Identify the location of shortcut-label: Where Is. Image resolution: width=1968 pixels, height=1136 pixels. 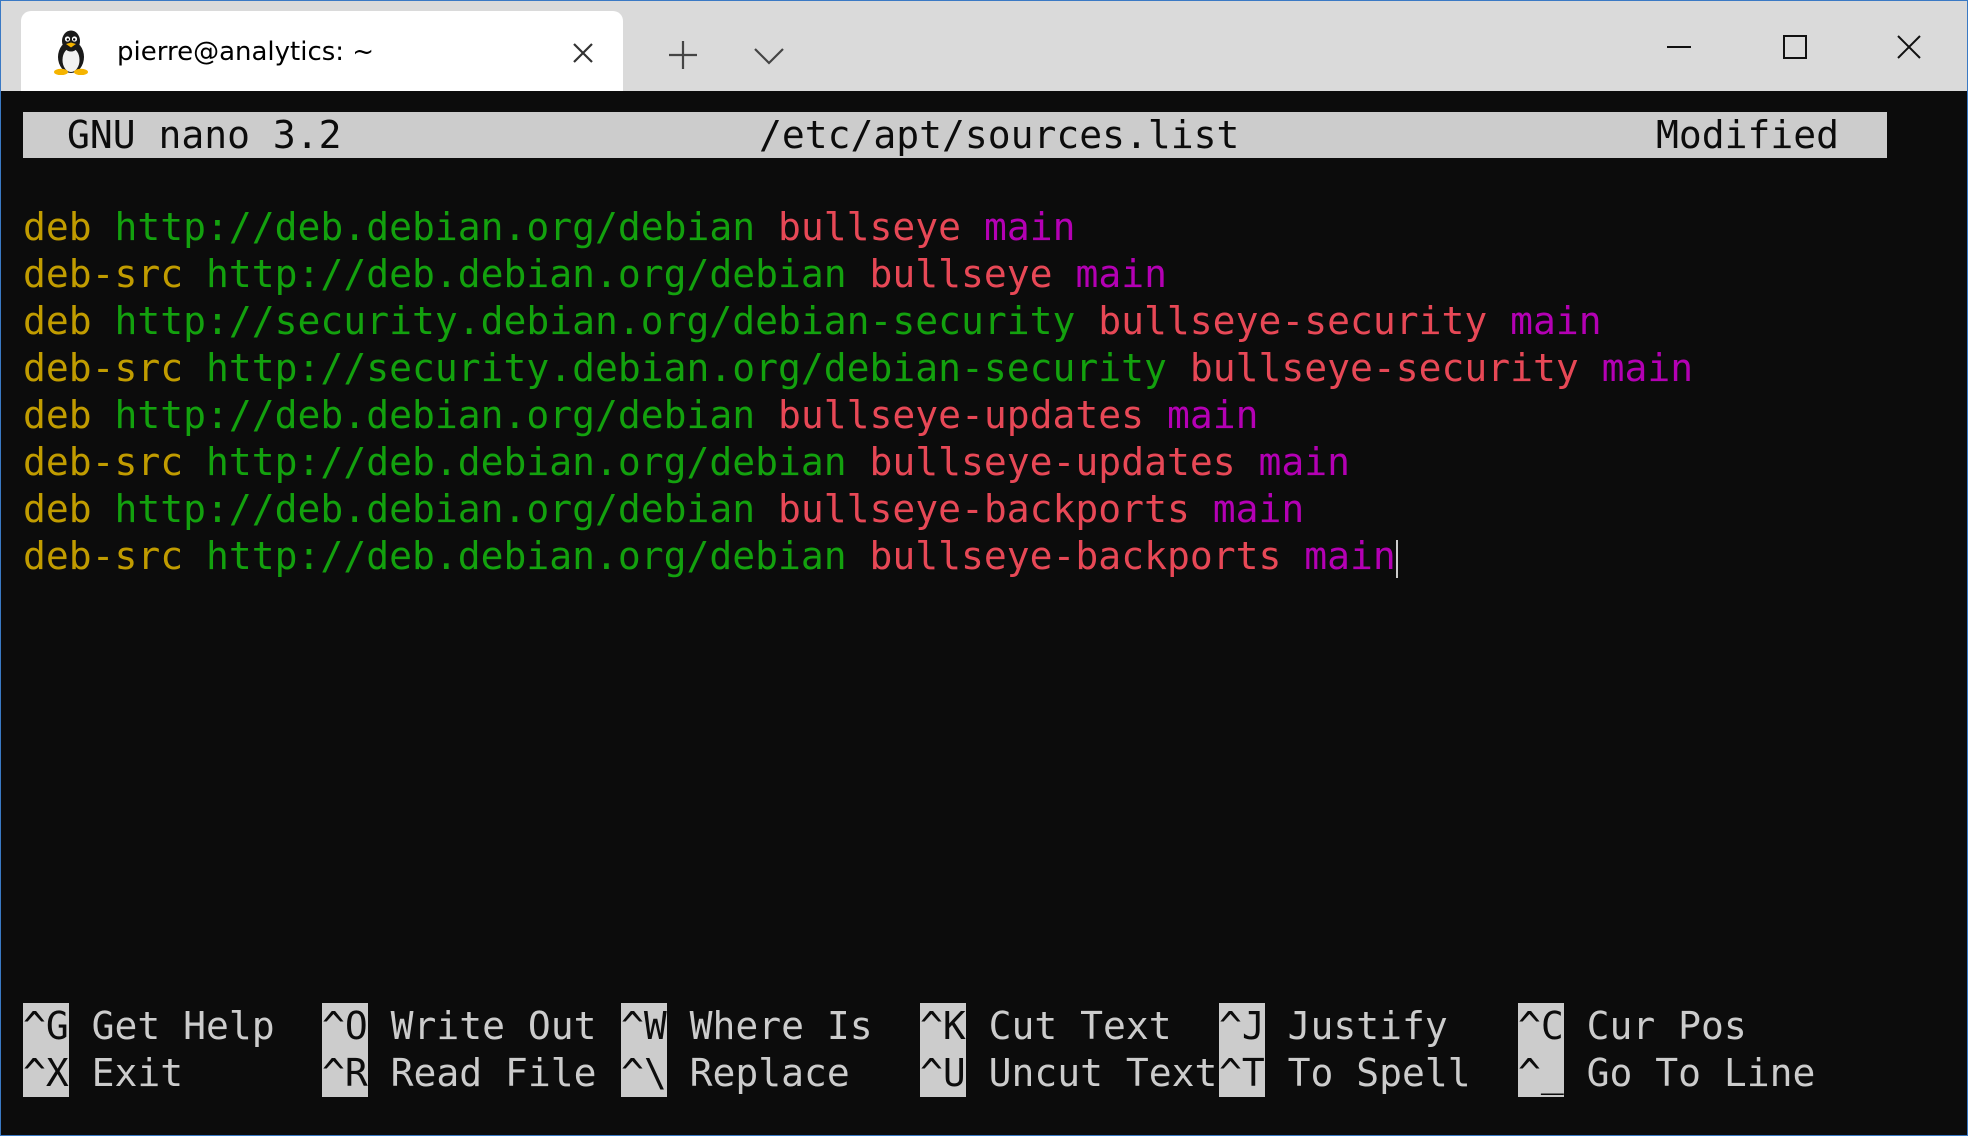
(769, 1026).